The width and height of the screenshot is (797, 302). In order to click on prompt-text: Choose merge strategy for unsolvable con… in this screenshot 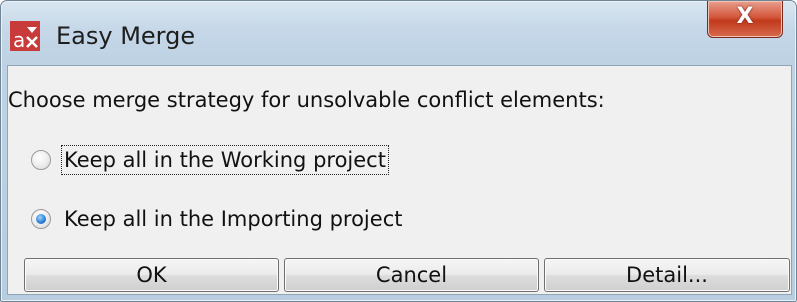, I will do `click(306, 100)`.